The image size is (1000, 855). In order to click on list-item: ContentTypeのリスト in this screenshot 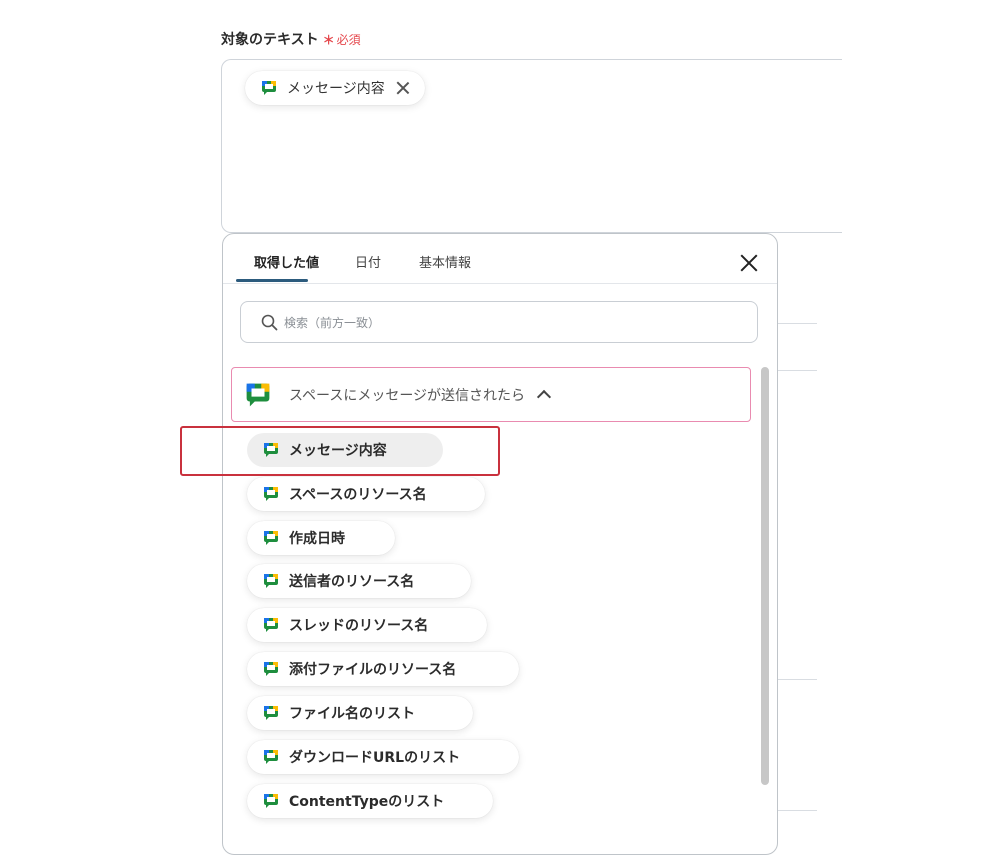, I will do `click(370, 801)`.